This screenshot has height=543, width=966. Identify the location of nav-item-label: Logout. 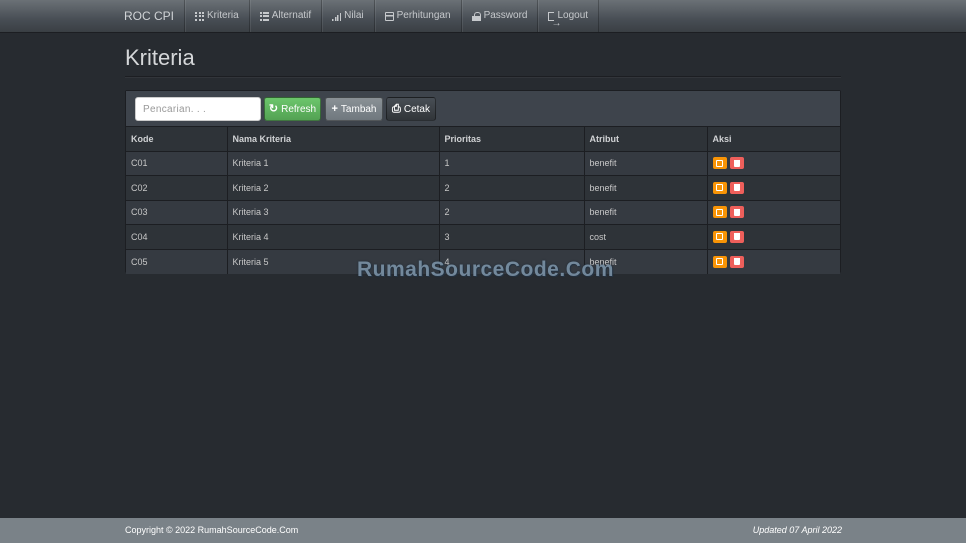
(573, 15).